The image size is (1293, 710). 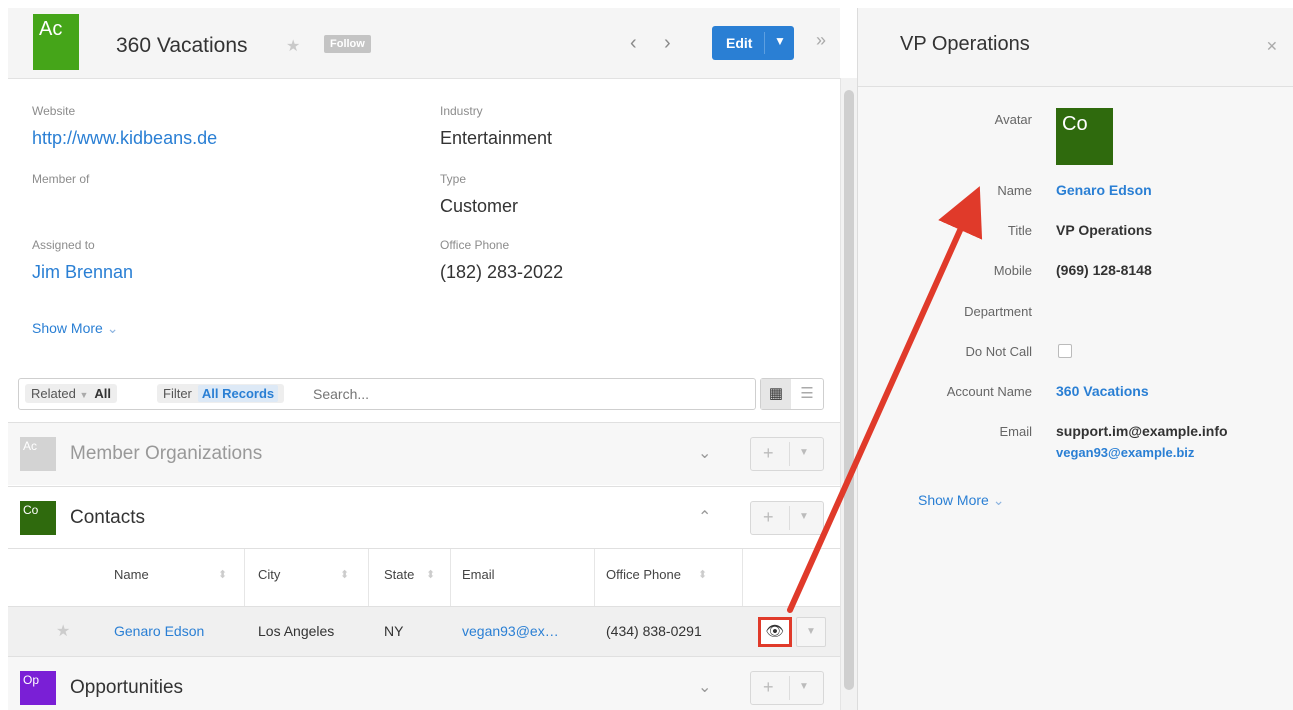 What do you see at coordinates (998, 311) in the screenshot?
I see `department-label: Department` at bounding box center [998, 311].